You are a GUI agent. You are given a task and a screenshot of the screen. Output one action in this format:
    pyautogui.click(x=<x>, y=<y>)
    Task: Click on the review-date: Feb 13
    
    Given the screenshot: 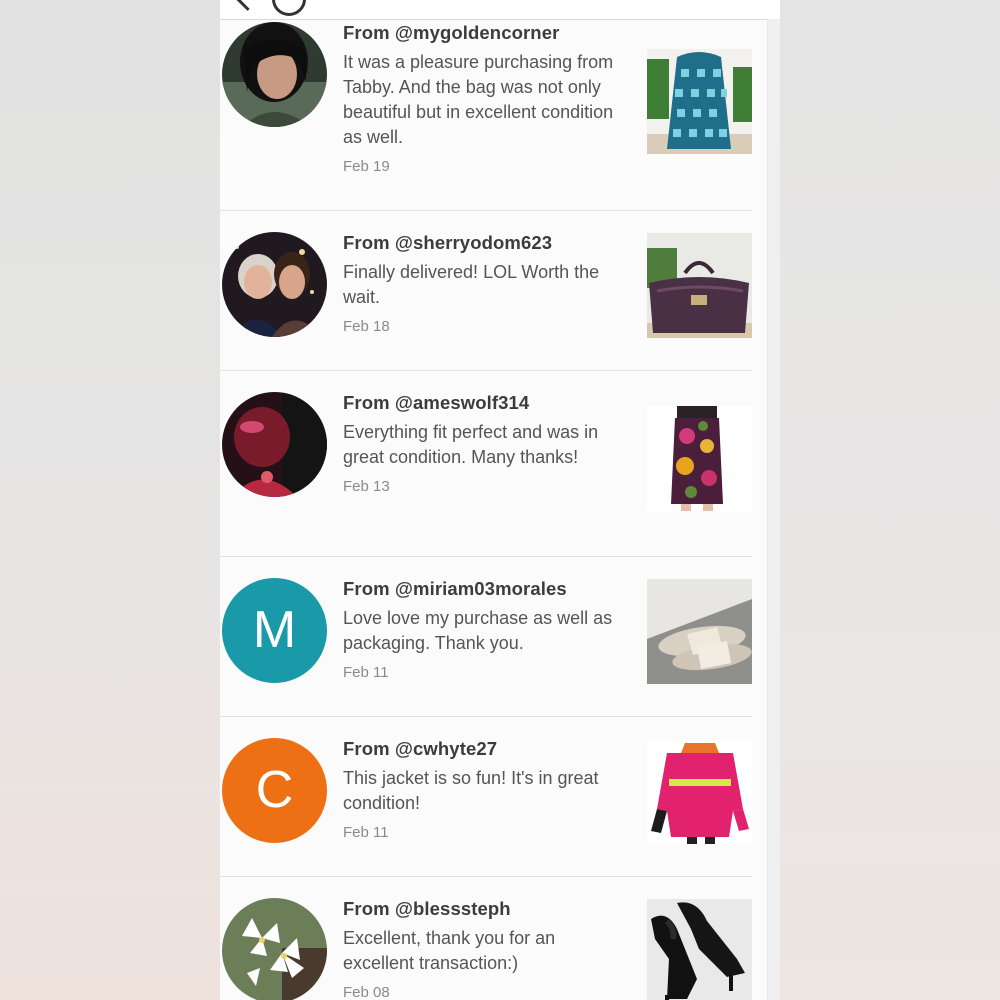 What is the action you would take?
    pyautogui.click(x=366, y=486)
    